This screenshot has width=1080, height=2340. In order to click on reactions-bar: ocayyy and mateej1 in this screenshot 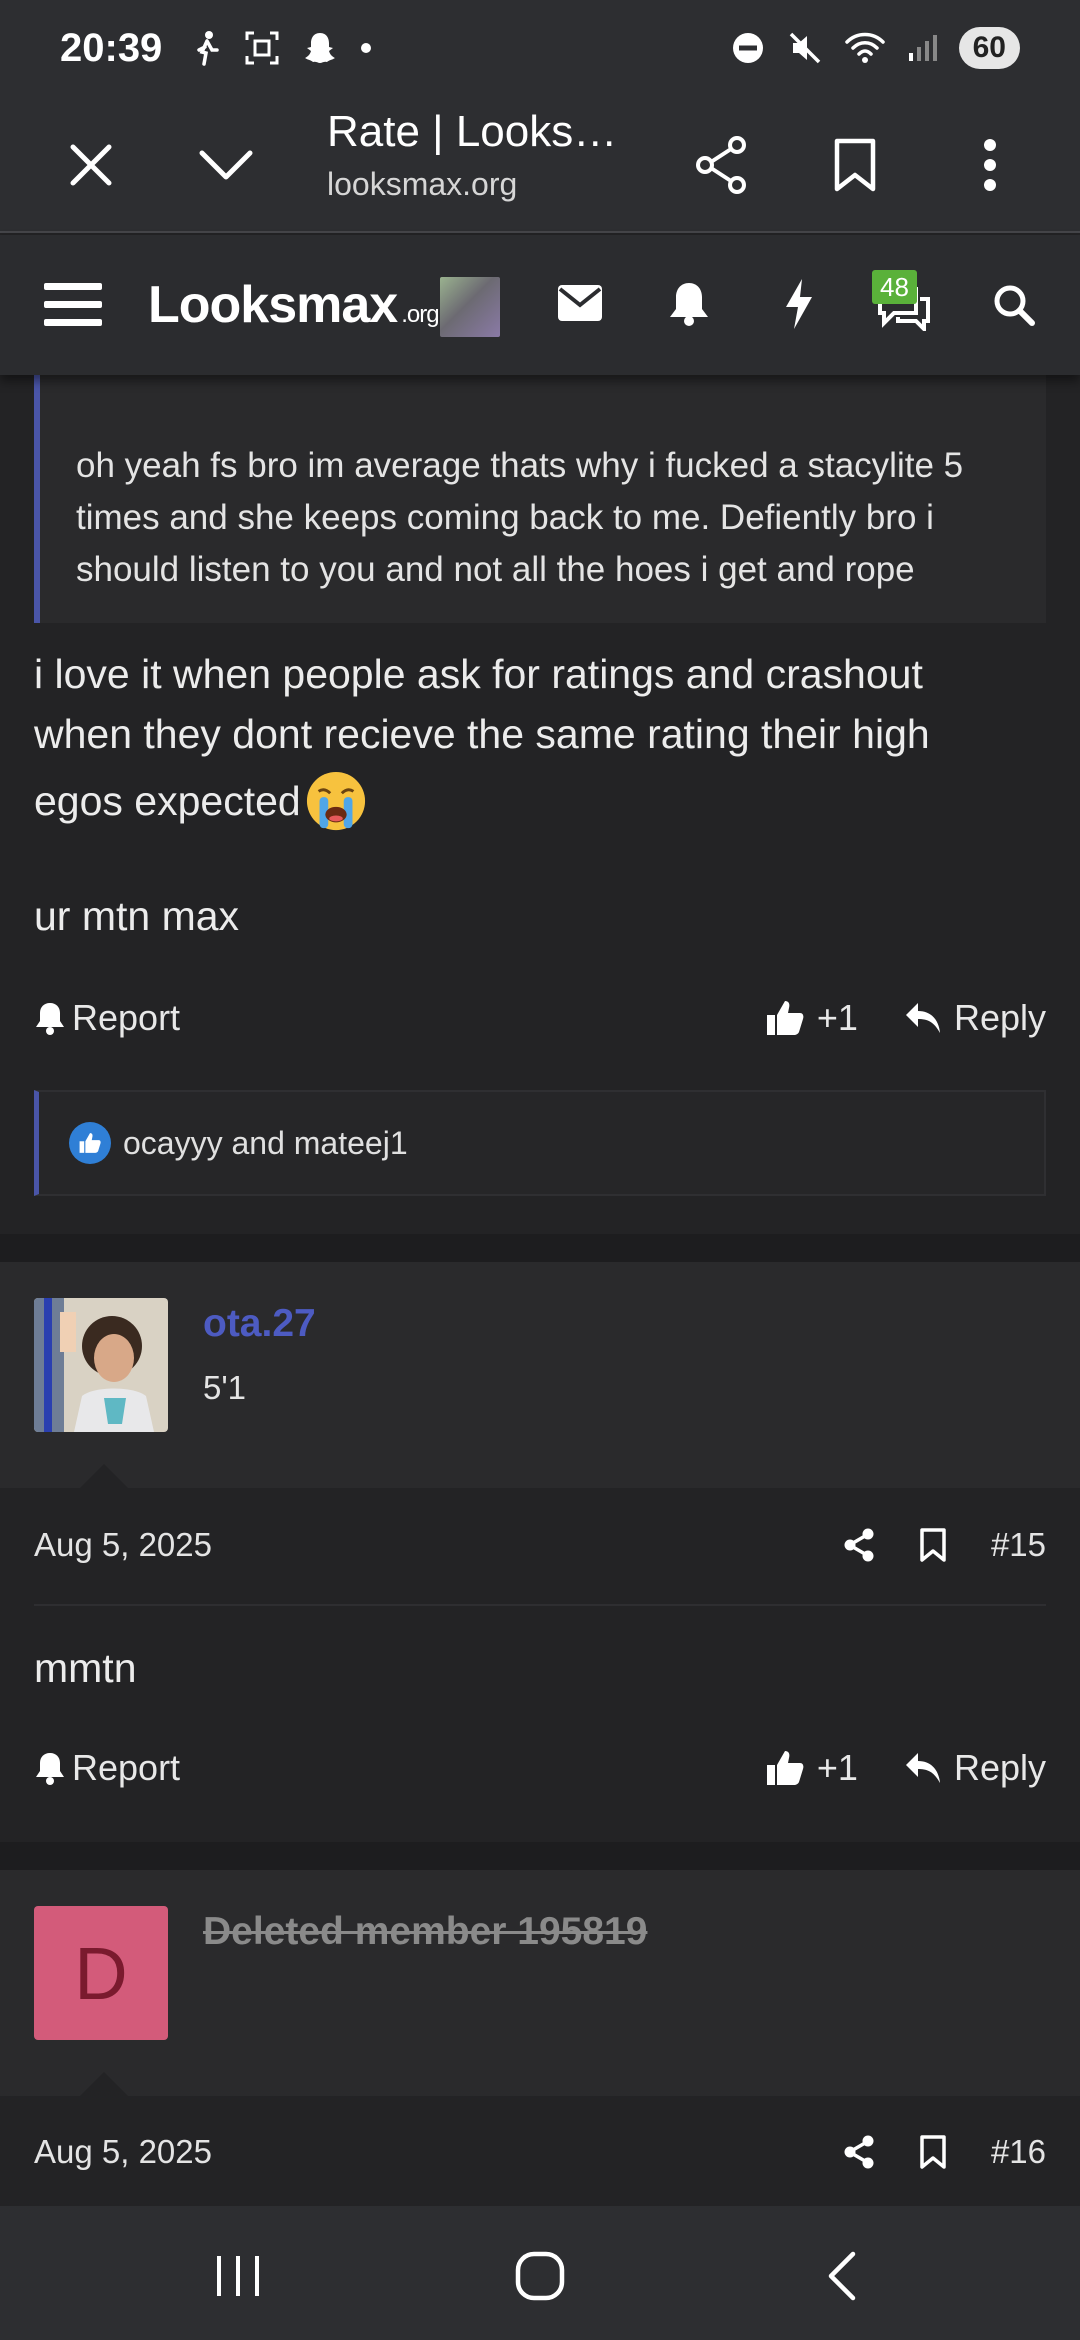, I will do `click(540, 1143)`.